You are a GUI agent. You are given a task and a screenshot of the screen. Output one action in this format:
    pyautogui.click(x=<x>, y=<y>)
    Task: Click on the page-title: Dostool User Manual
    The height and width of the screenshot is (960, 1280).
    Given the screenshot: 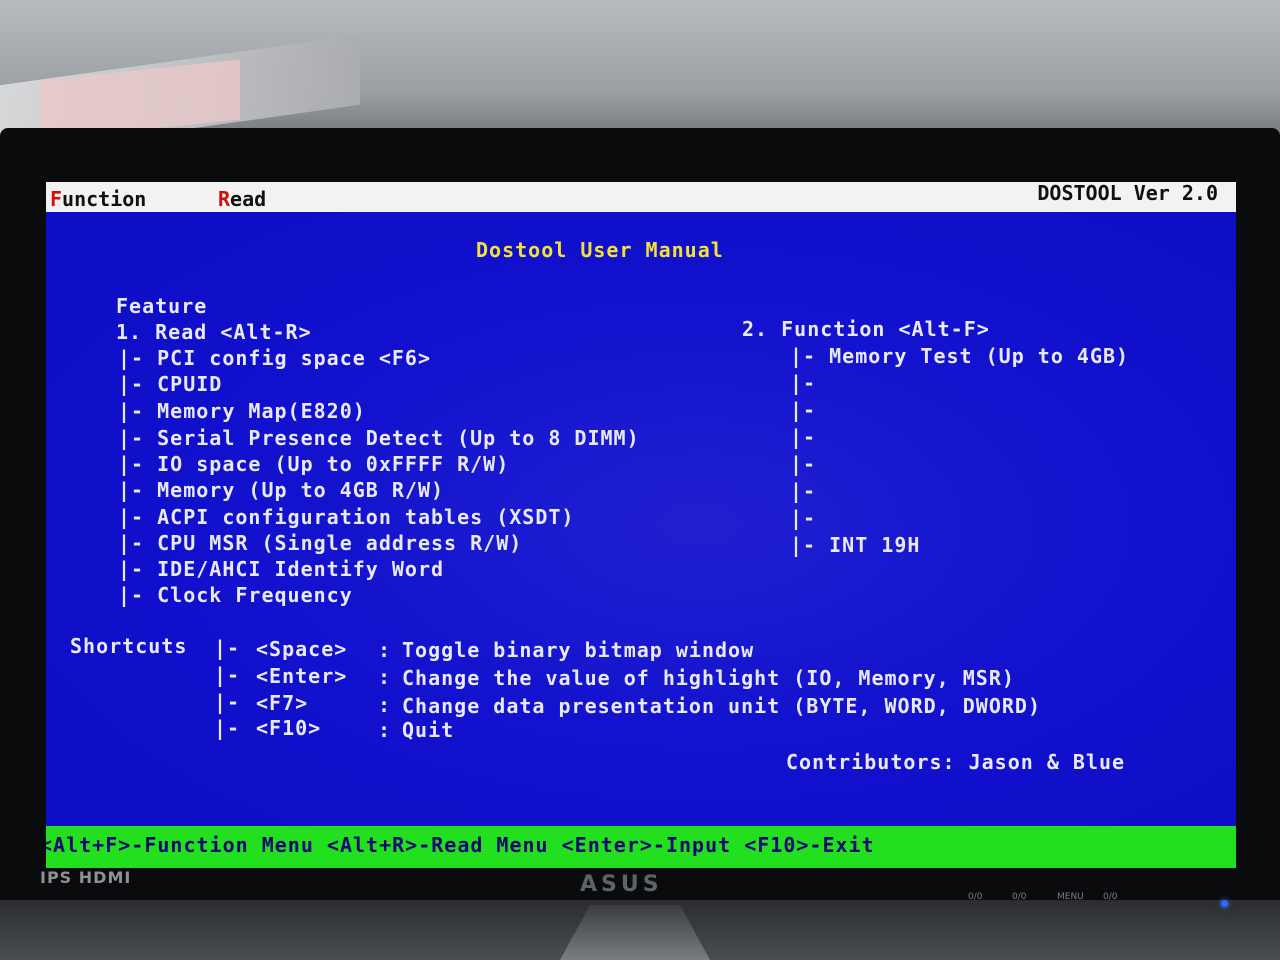 What is the action you would take?
    pyautogui.click(x=600, y=250)
    